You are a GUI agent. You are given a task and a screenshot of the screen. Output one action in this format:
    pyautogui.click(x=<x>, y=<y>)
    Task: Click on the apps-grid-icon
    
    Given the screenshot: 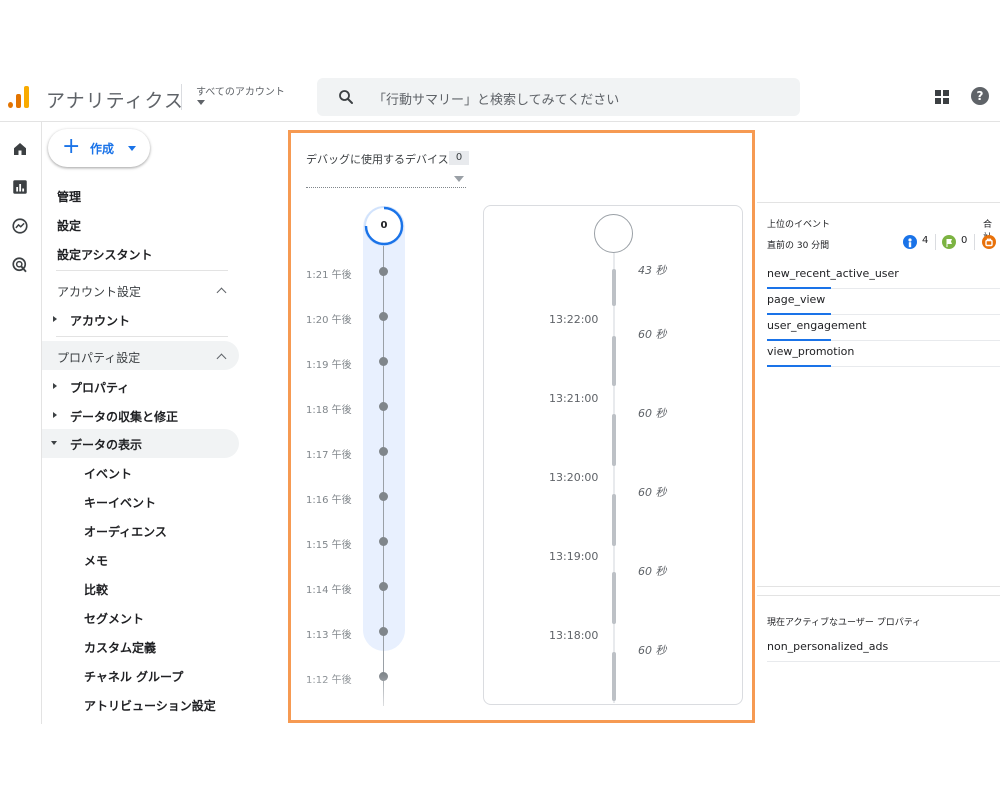 What is the action you would take?
    pyautogui.click(x=942, y=97)
    